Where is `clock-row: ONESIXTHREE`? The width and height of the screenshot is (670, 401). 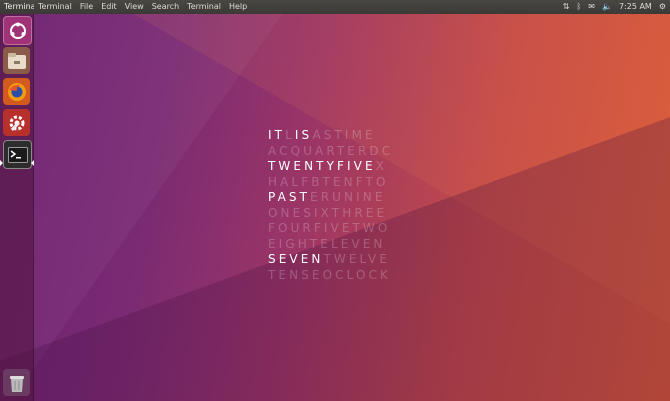
clock-row: ONESIXTHREE is located at coordinates (330, 214).